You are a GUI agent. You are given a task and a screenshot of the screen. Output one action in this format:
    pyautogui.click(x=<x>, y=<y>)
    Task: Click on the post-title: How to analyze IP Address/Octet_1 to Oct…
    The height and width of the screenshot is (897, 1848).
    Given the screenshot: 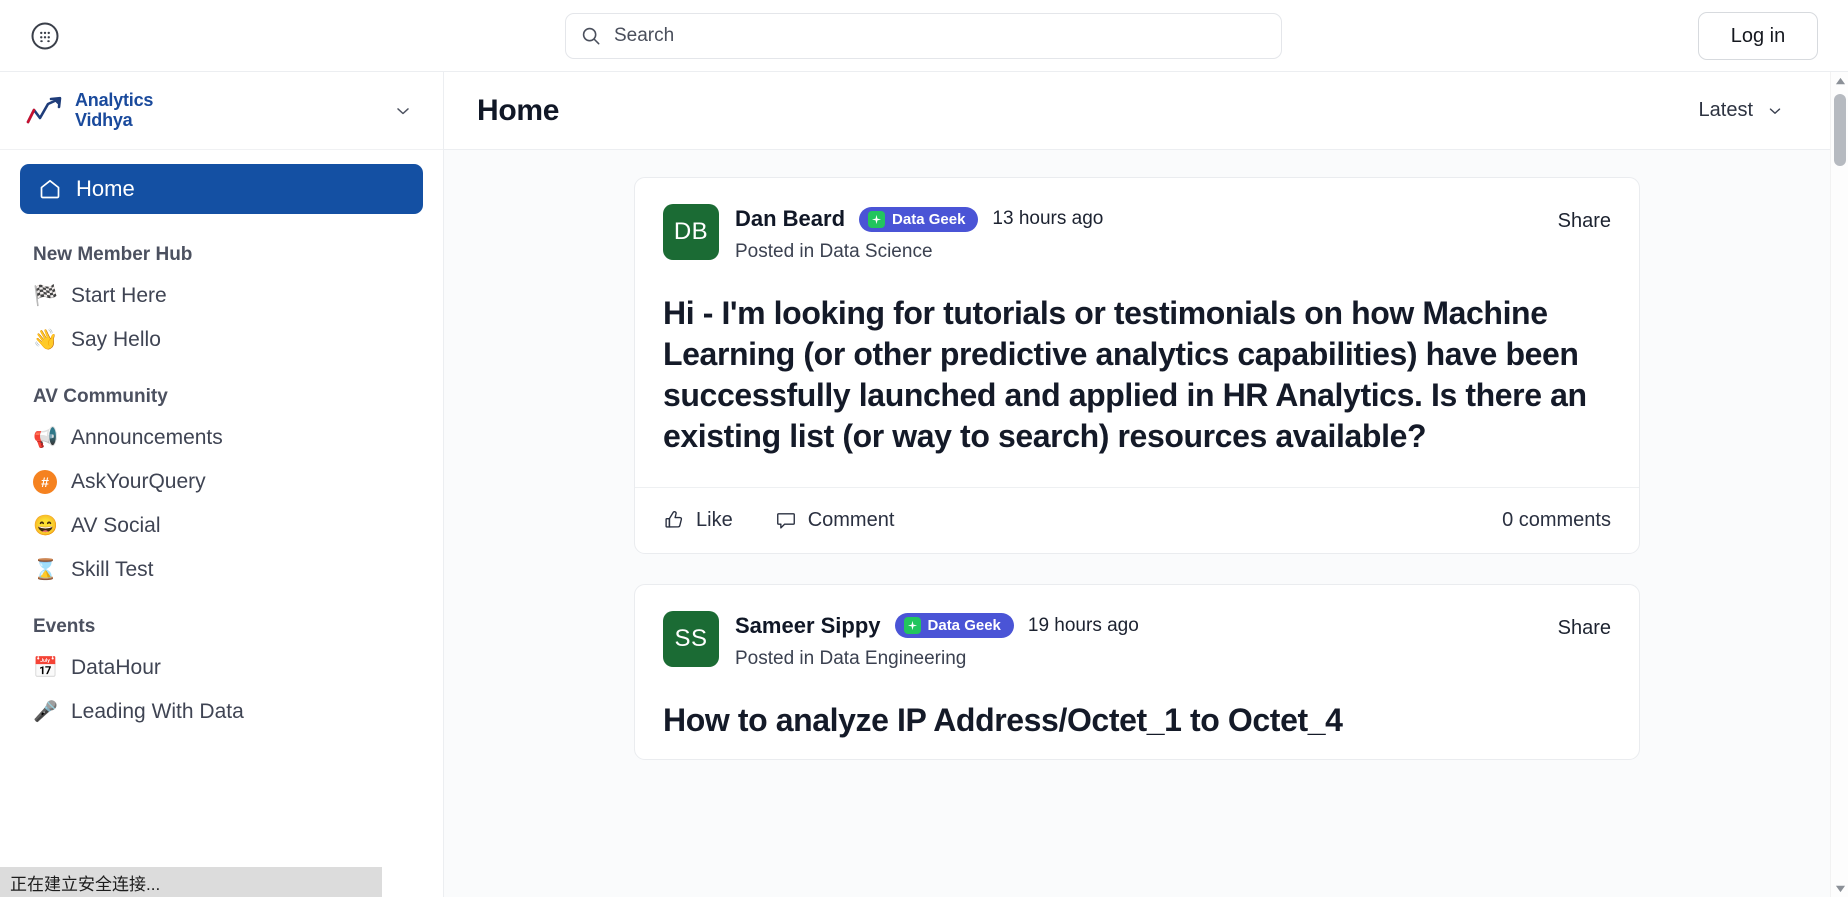 What is the action you would take?
    pyautogui.click(x=1137, y=714)
    